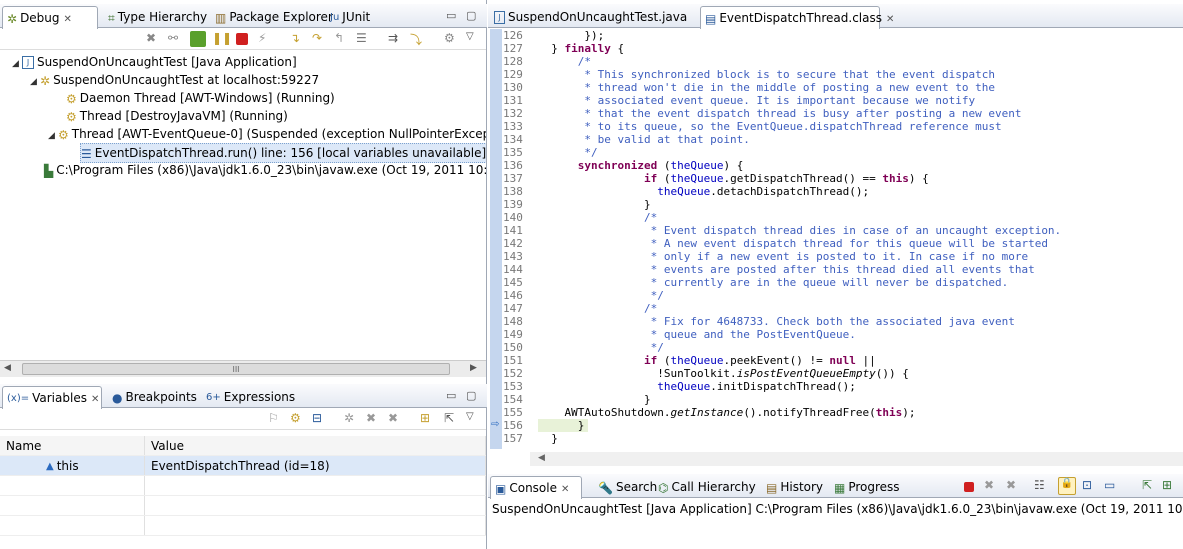 The height and width of the screenshot is (549, 1183). What do you see at coordinates (236, 369) in the screenshot?
I see `scroll-thumb: III` at bounding box center [236, 369].